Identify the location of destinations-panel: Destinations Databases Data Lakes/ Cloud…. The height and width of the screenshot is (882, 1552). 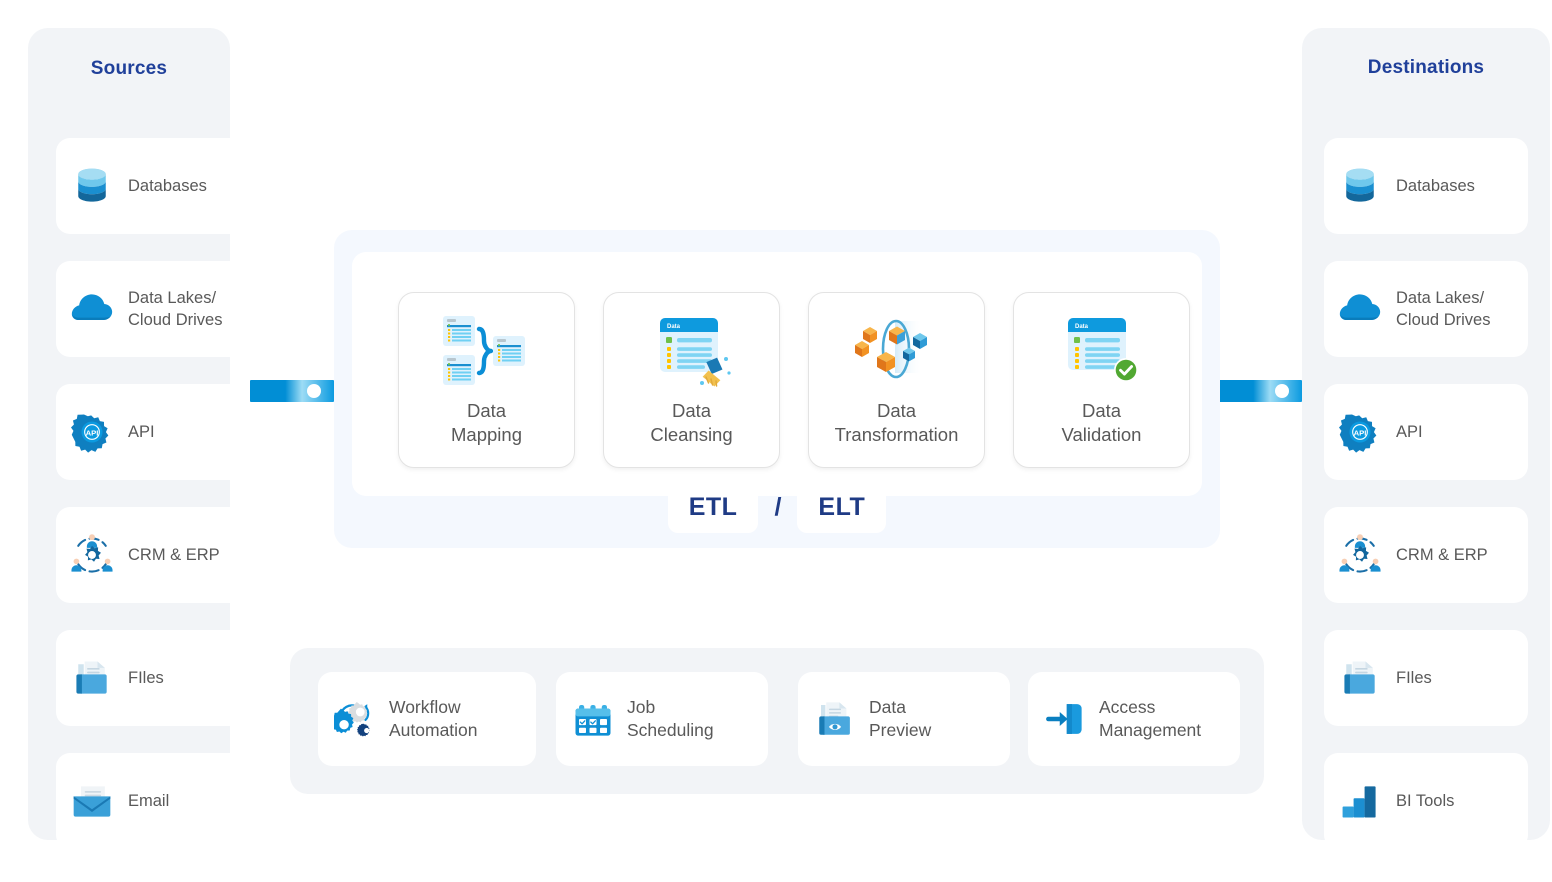
(1426, 438).